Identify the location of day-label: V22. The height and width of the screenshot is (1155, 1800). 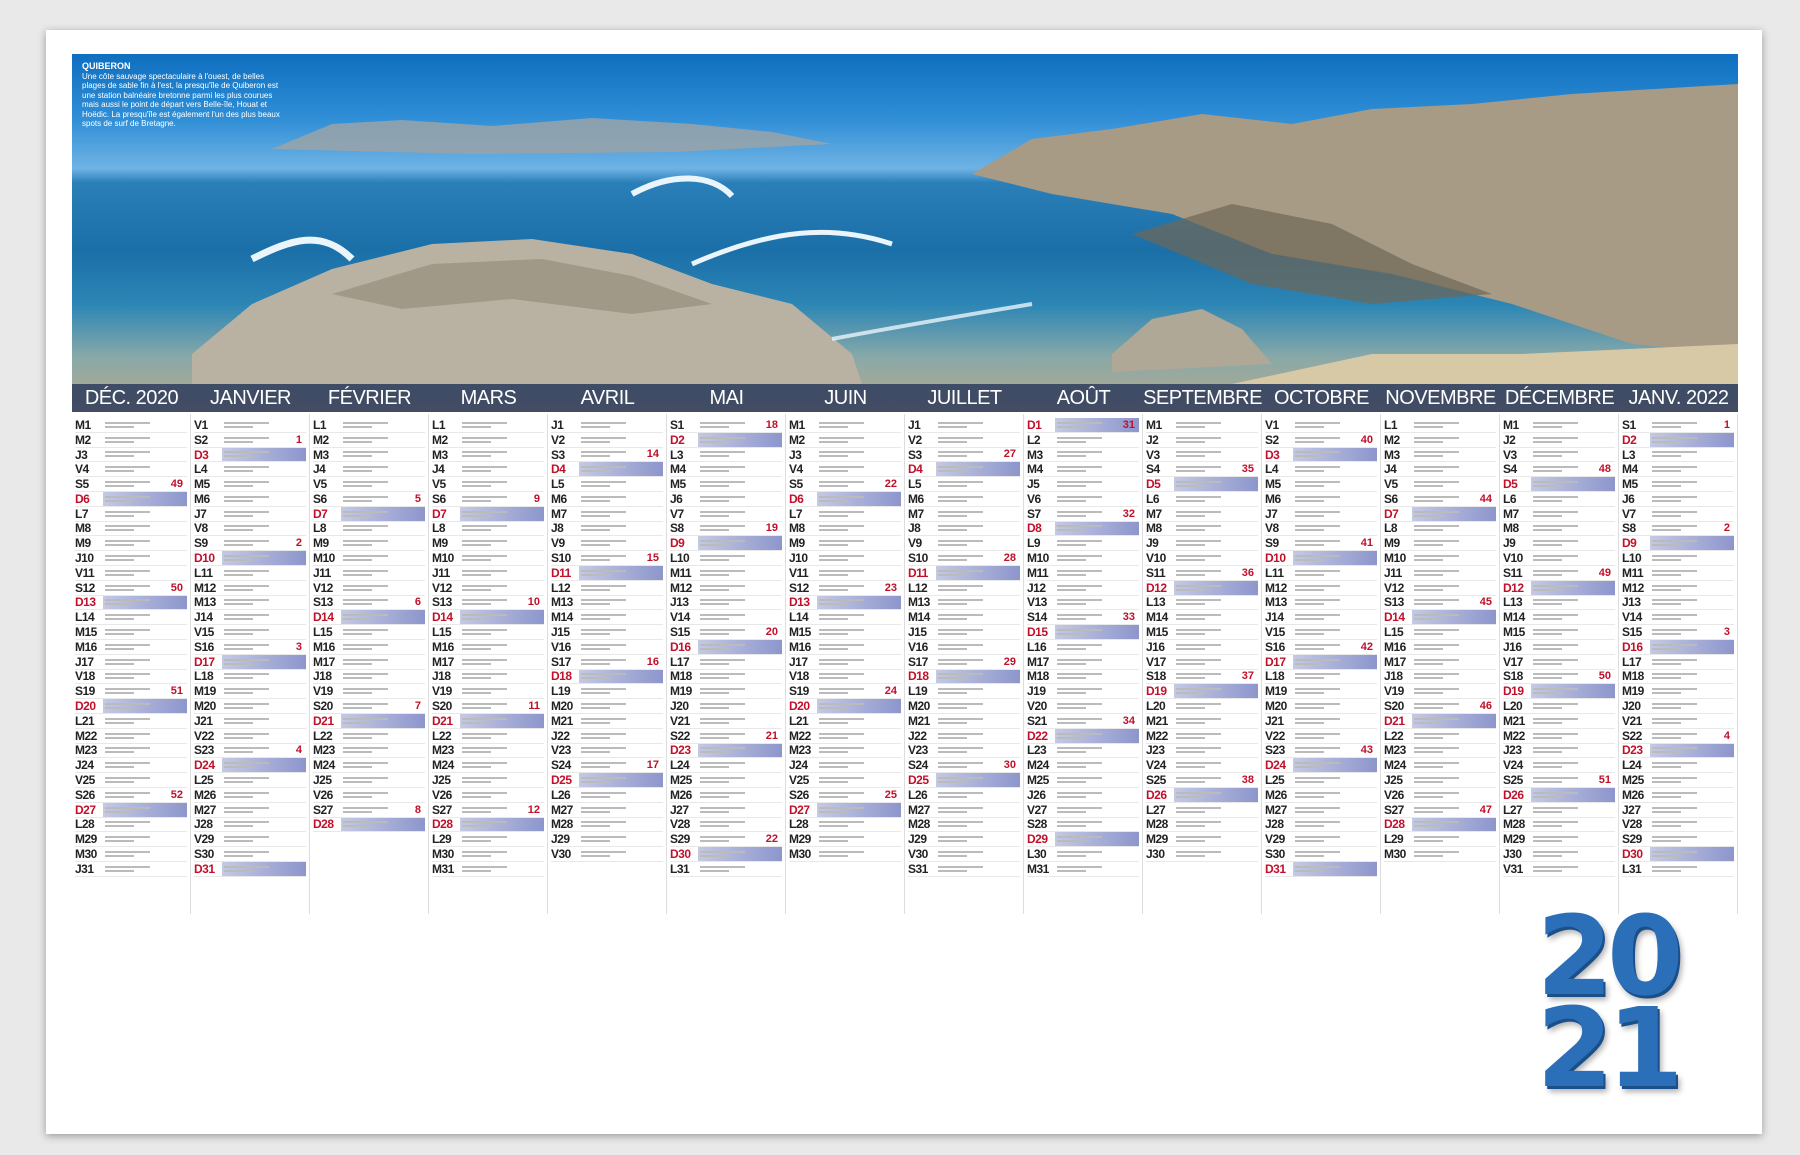
(204, 735).